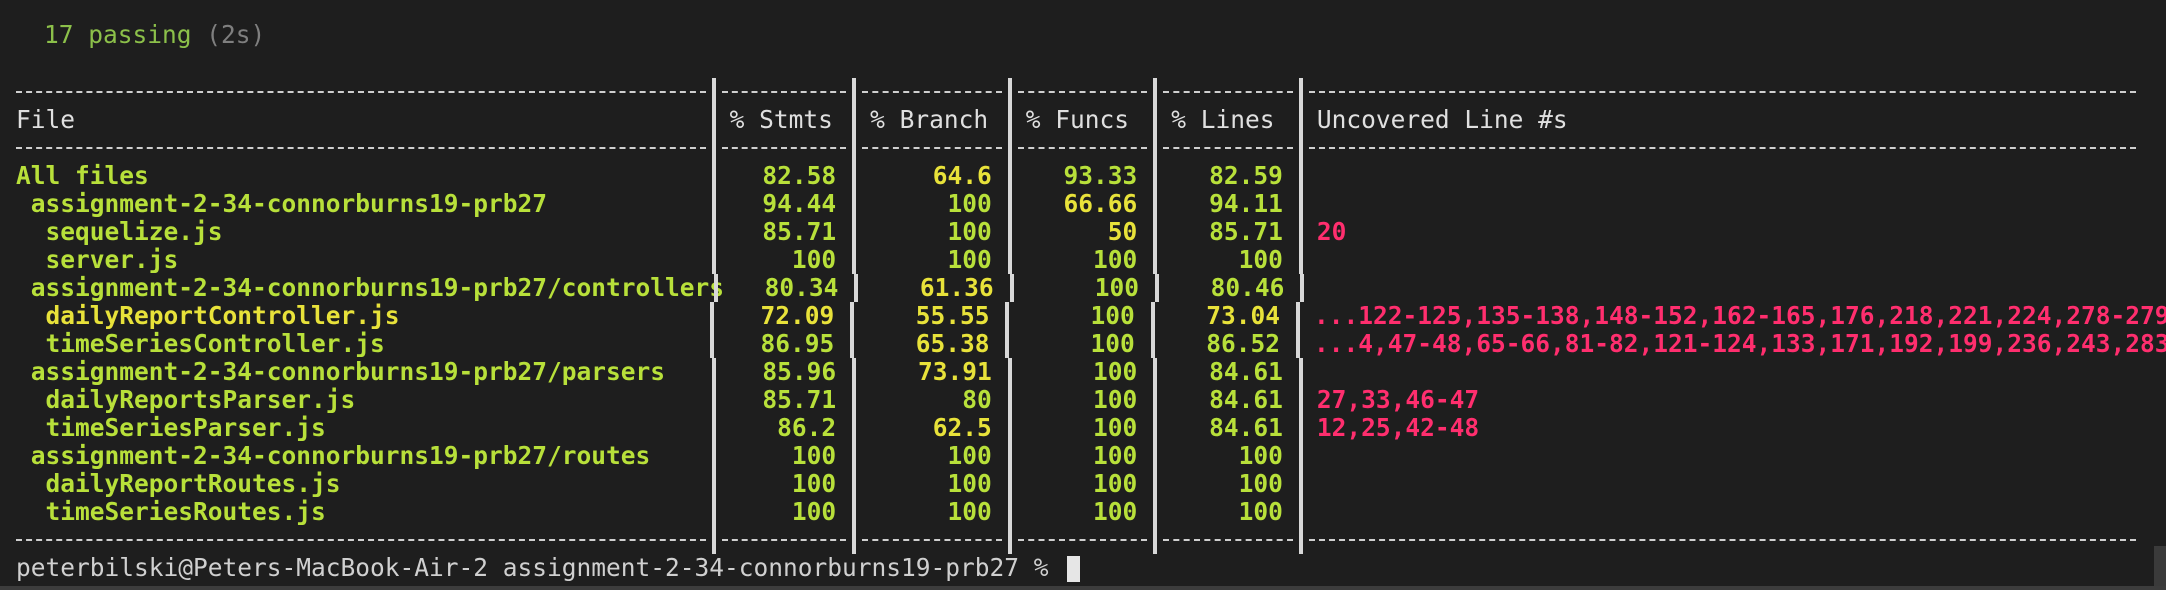 This screenshot has height=590, width=2166. Describe the element at coordinates (178, 483) in the screenshot. I see `file-name: dailyReportRoutes.js` at that location.